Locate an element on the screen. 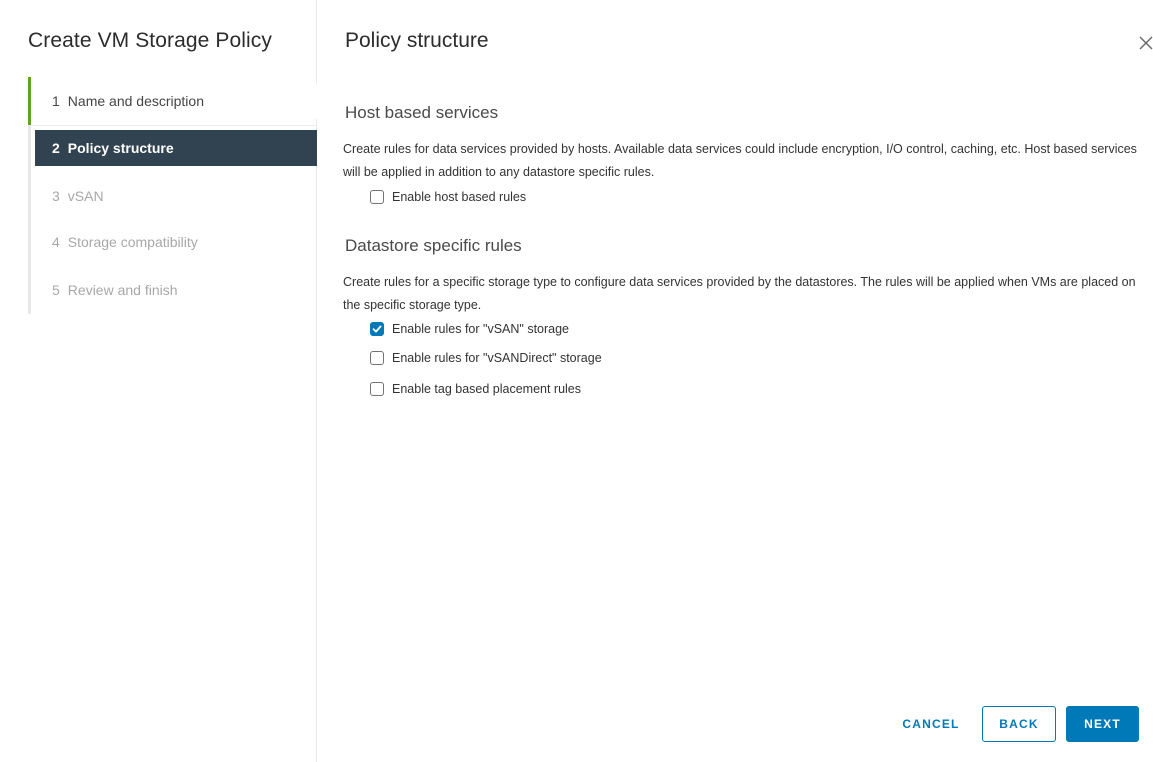  checkbox-label: Enable rules for "vSANDirect" storage is located at coordinates (497, 358).